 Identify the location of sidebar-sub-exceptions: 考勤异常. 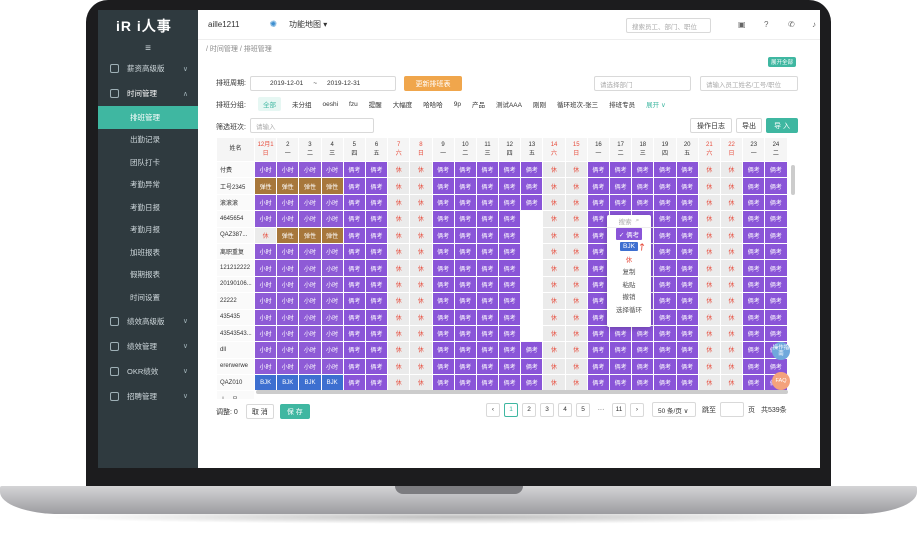
(148, 185).